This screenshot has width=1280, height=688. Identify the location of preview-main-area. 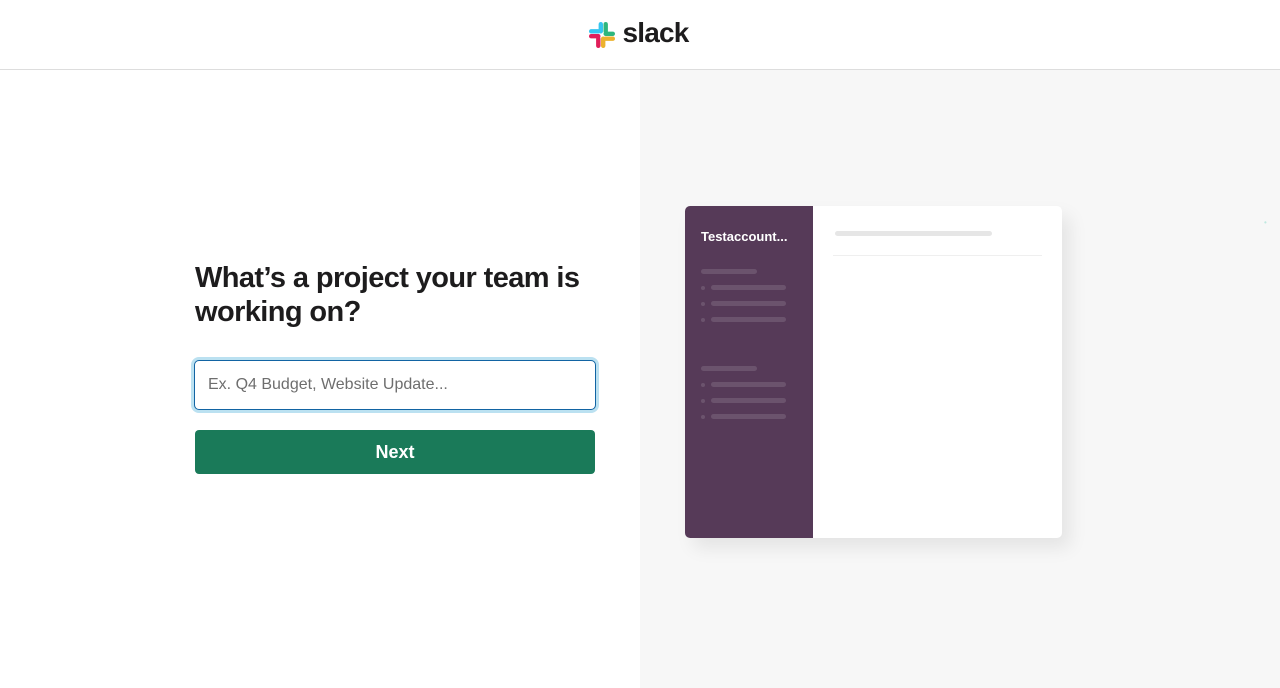
(937, 372).